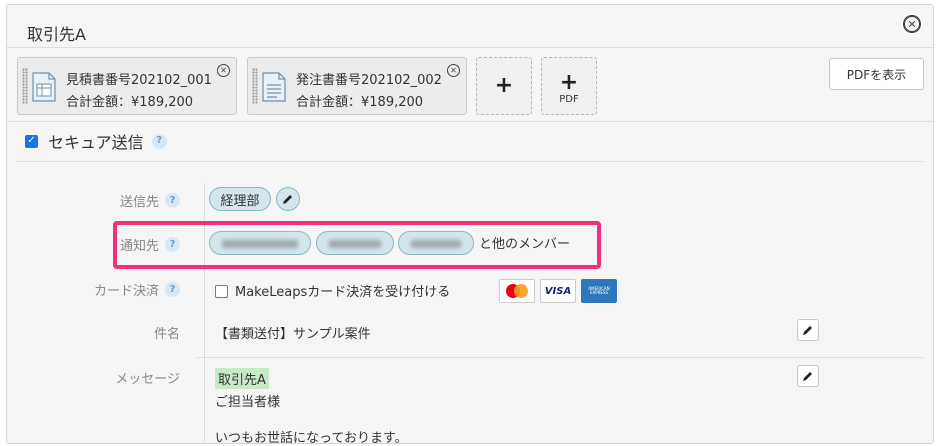 The height and width of the screenshot is (446, 944). I want to click on secure-send-checkbox: ✓, so click(31, 141).